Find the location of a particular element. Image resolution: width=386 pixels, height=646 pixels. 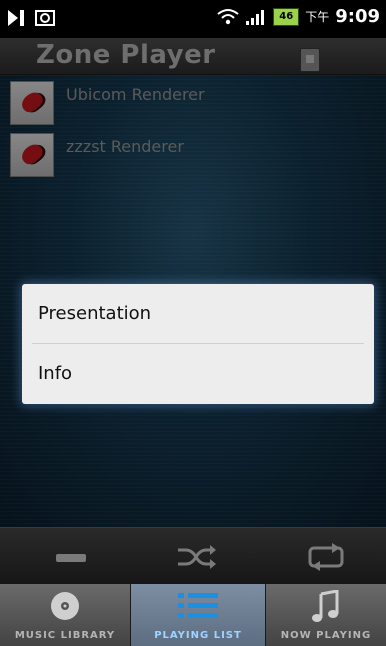

ampm-label: 下午 is located at coordinates (317, 17).